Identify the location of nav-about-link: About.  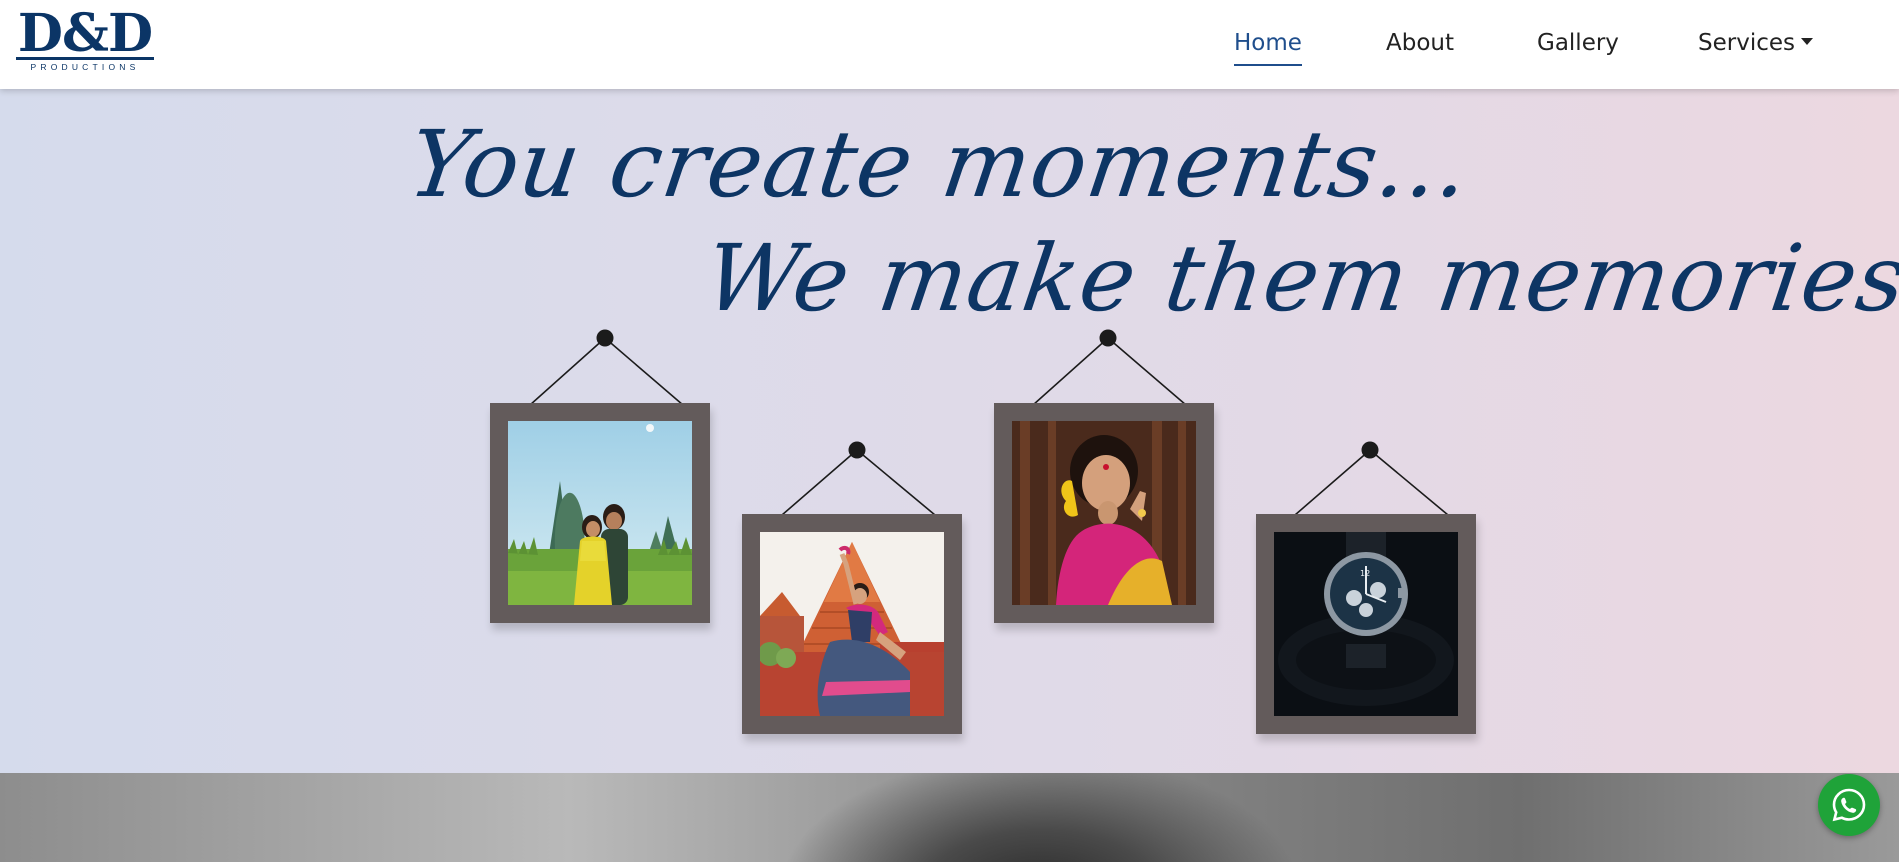
(1420, 43).